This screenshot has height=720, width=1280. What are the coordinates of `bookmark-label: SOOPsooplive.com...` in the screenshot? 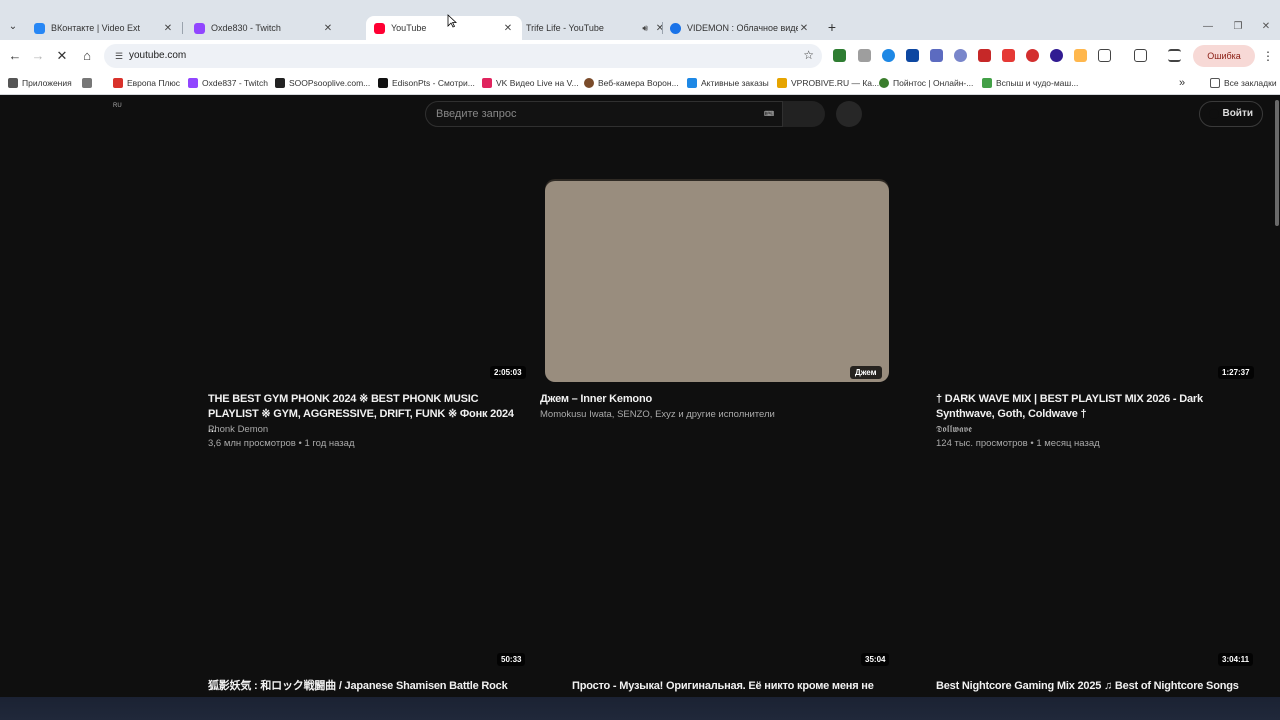 It's located at (330, 83).